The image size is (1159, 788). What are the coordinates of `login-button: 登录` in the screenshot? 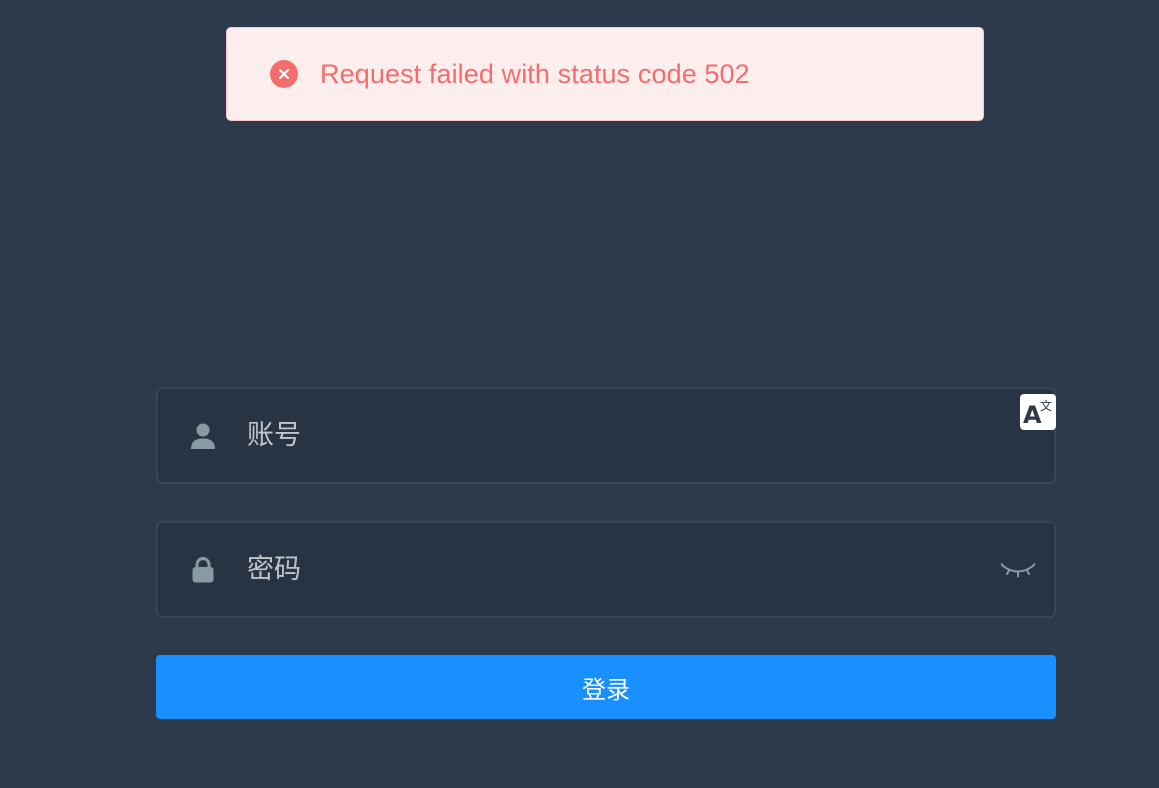 It's located at (606, 687).